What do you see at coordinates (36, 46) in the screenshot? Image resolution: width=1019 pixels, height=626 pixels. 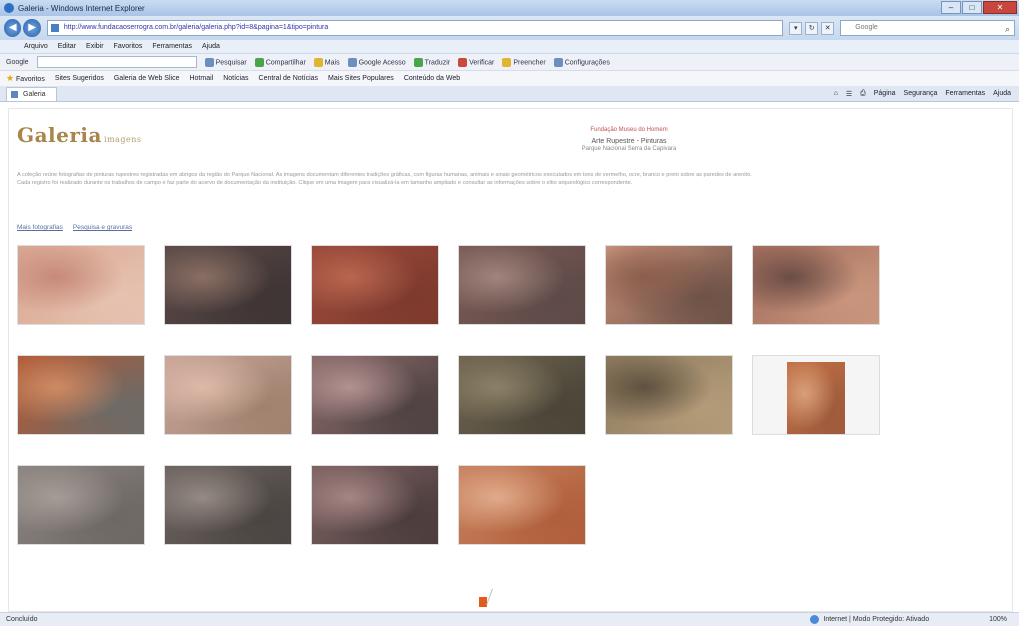 I see `menu-item-file: Arquivo` at bounding box center [36, 46].